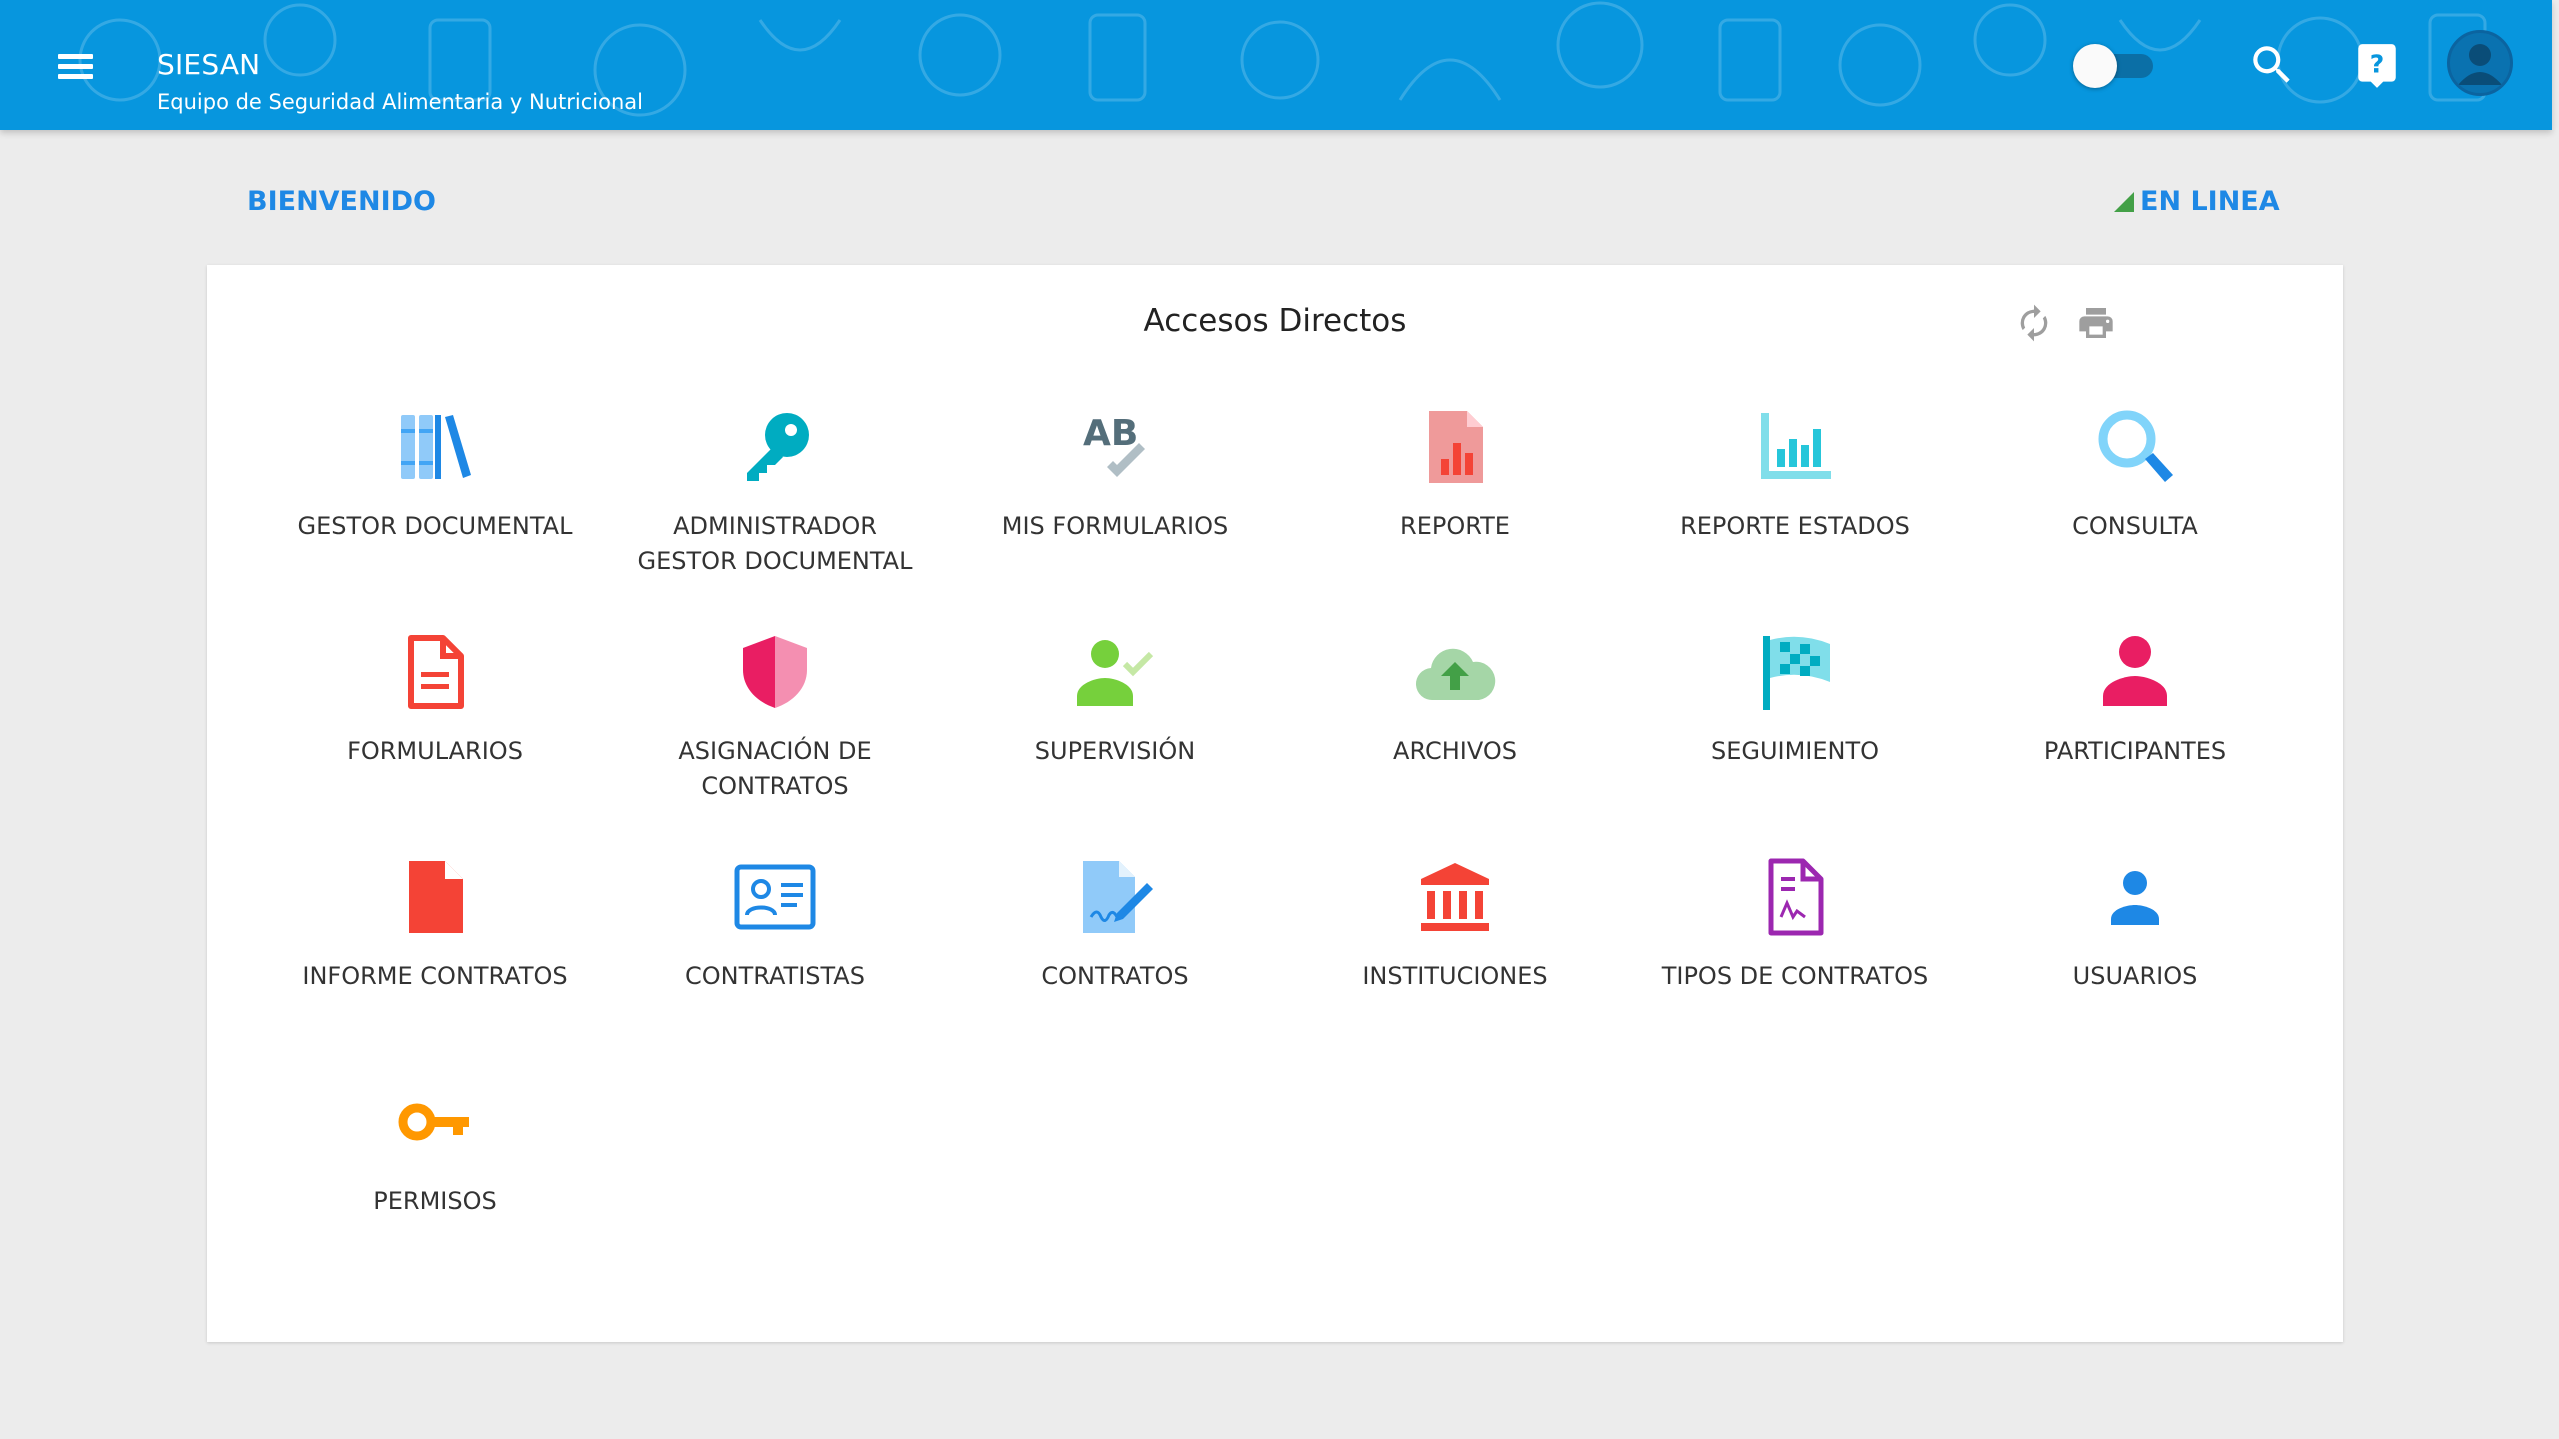  Describe the element at coordinates (342, 201) in the screenshot. I see `welcome-label: BIENVENIDO` at that location.